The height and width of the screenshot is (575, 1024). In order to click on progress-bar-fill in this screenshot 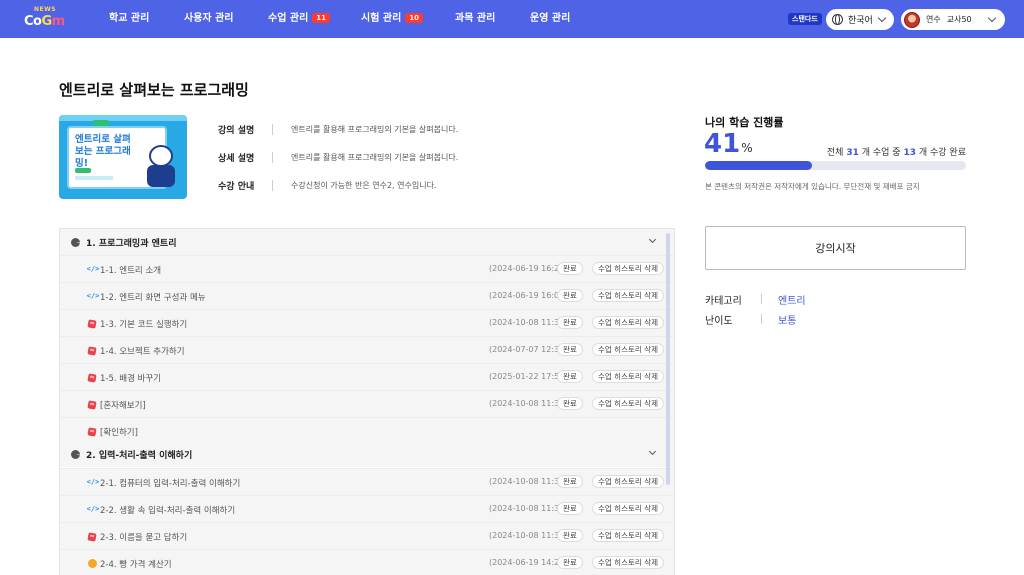, I will do `click(758, 165)`.